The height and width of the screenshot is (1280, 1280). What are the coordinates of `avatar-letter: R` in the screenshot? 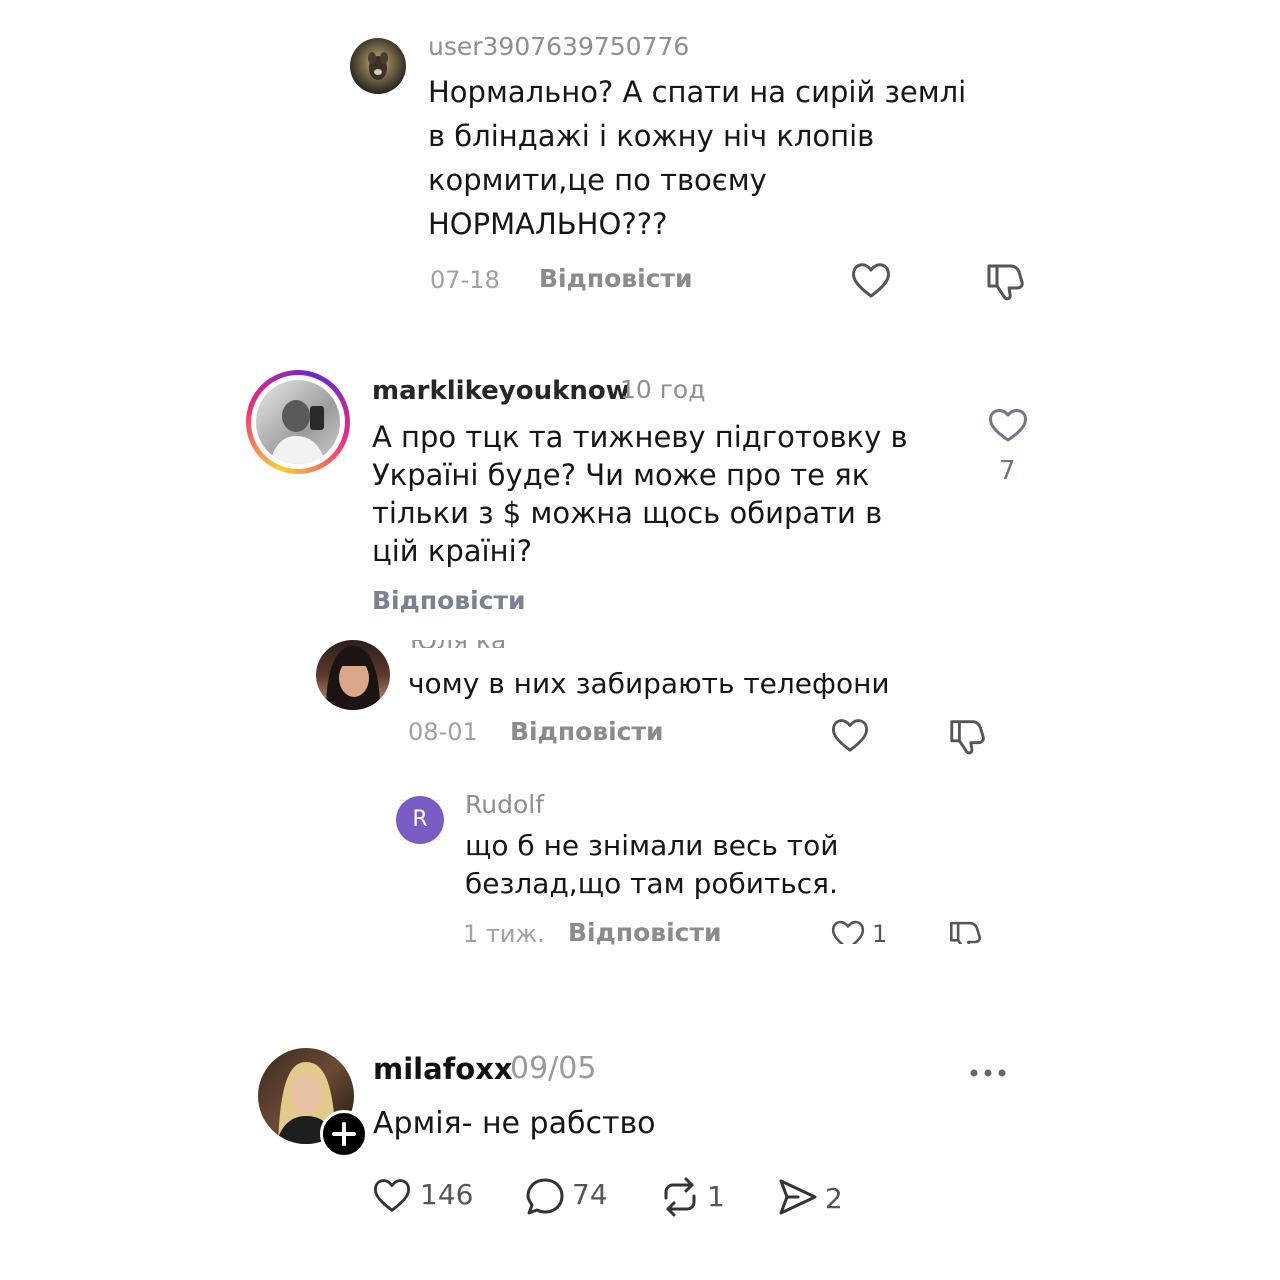 It's located at (420, 820).